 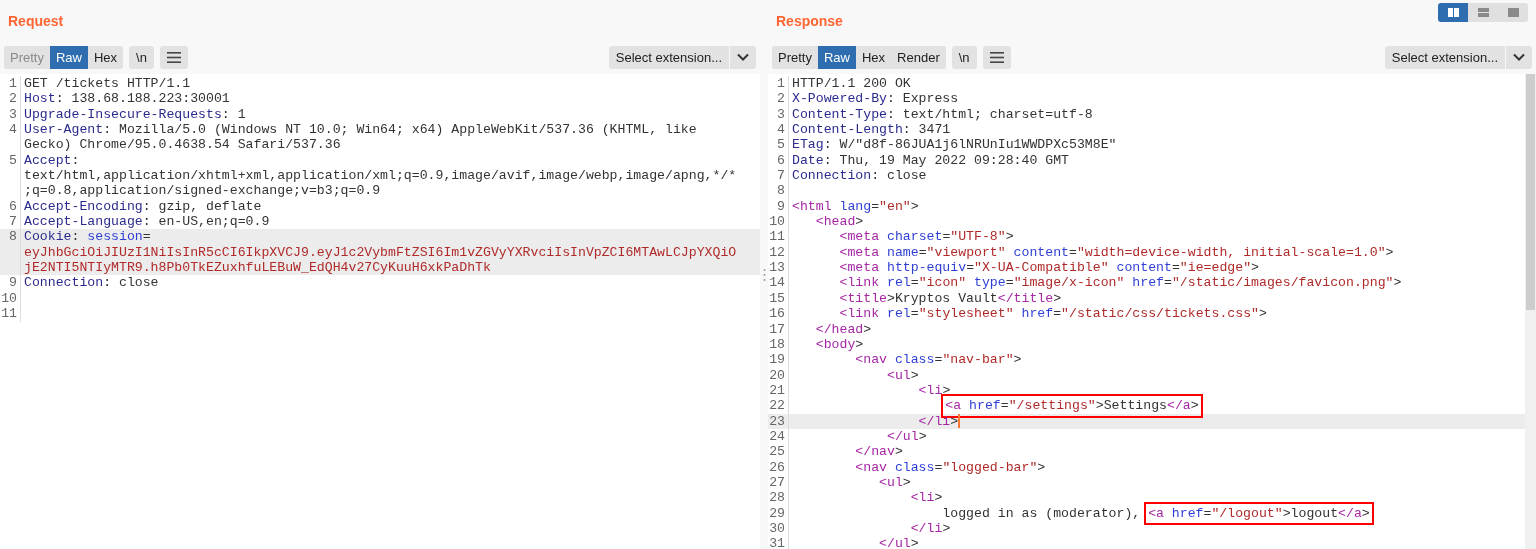 I want to click on code-text: HTTP/1.1 200 OK, so click(x=851, y=84).